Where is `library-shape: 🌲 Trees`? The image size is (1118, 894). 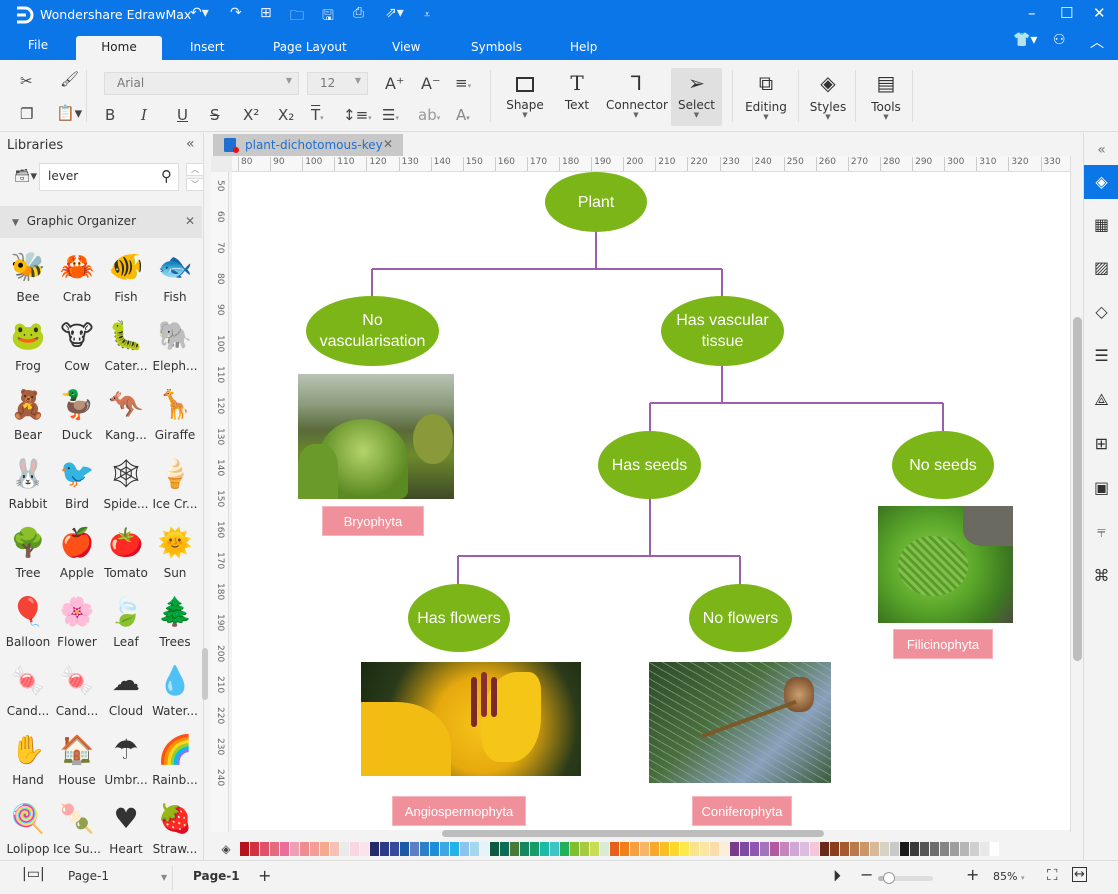 library-shape: 🌲 Trees is located at coordinates (175, 622).